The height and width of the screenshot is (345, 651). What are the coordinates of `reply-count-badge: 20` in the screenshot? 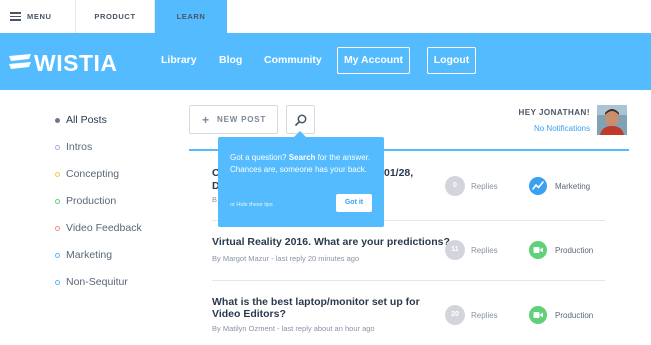 It's located at (455, 315).